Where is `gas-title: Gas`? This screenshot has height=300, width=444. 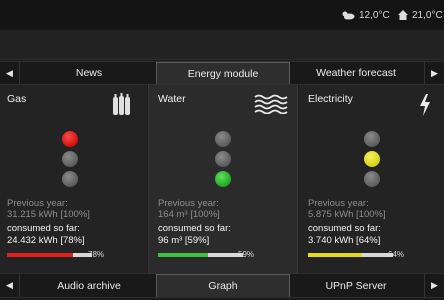
gas-title: Gas is located at coordinates (17, 99).